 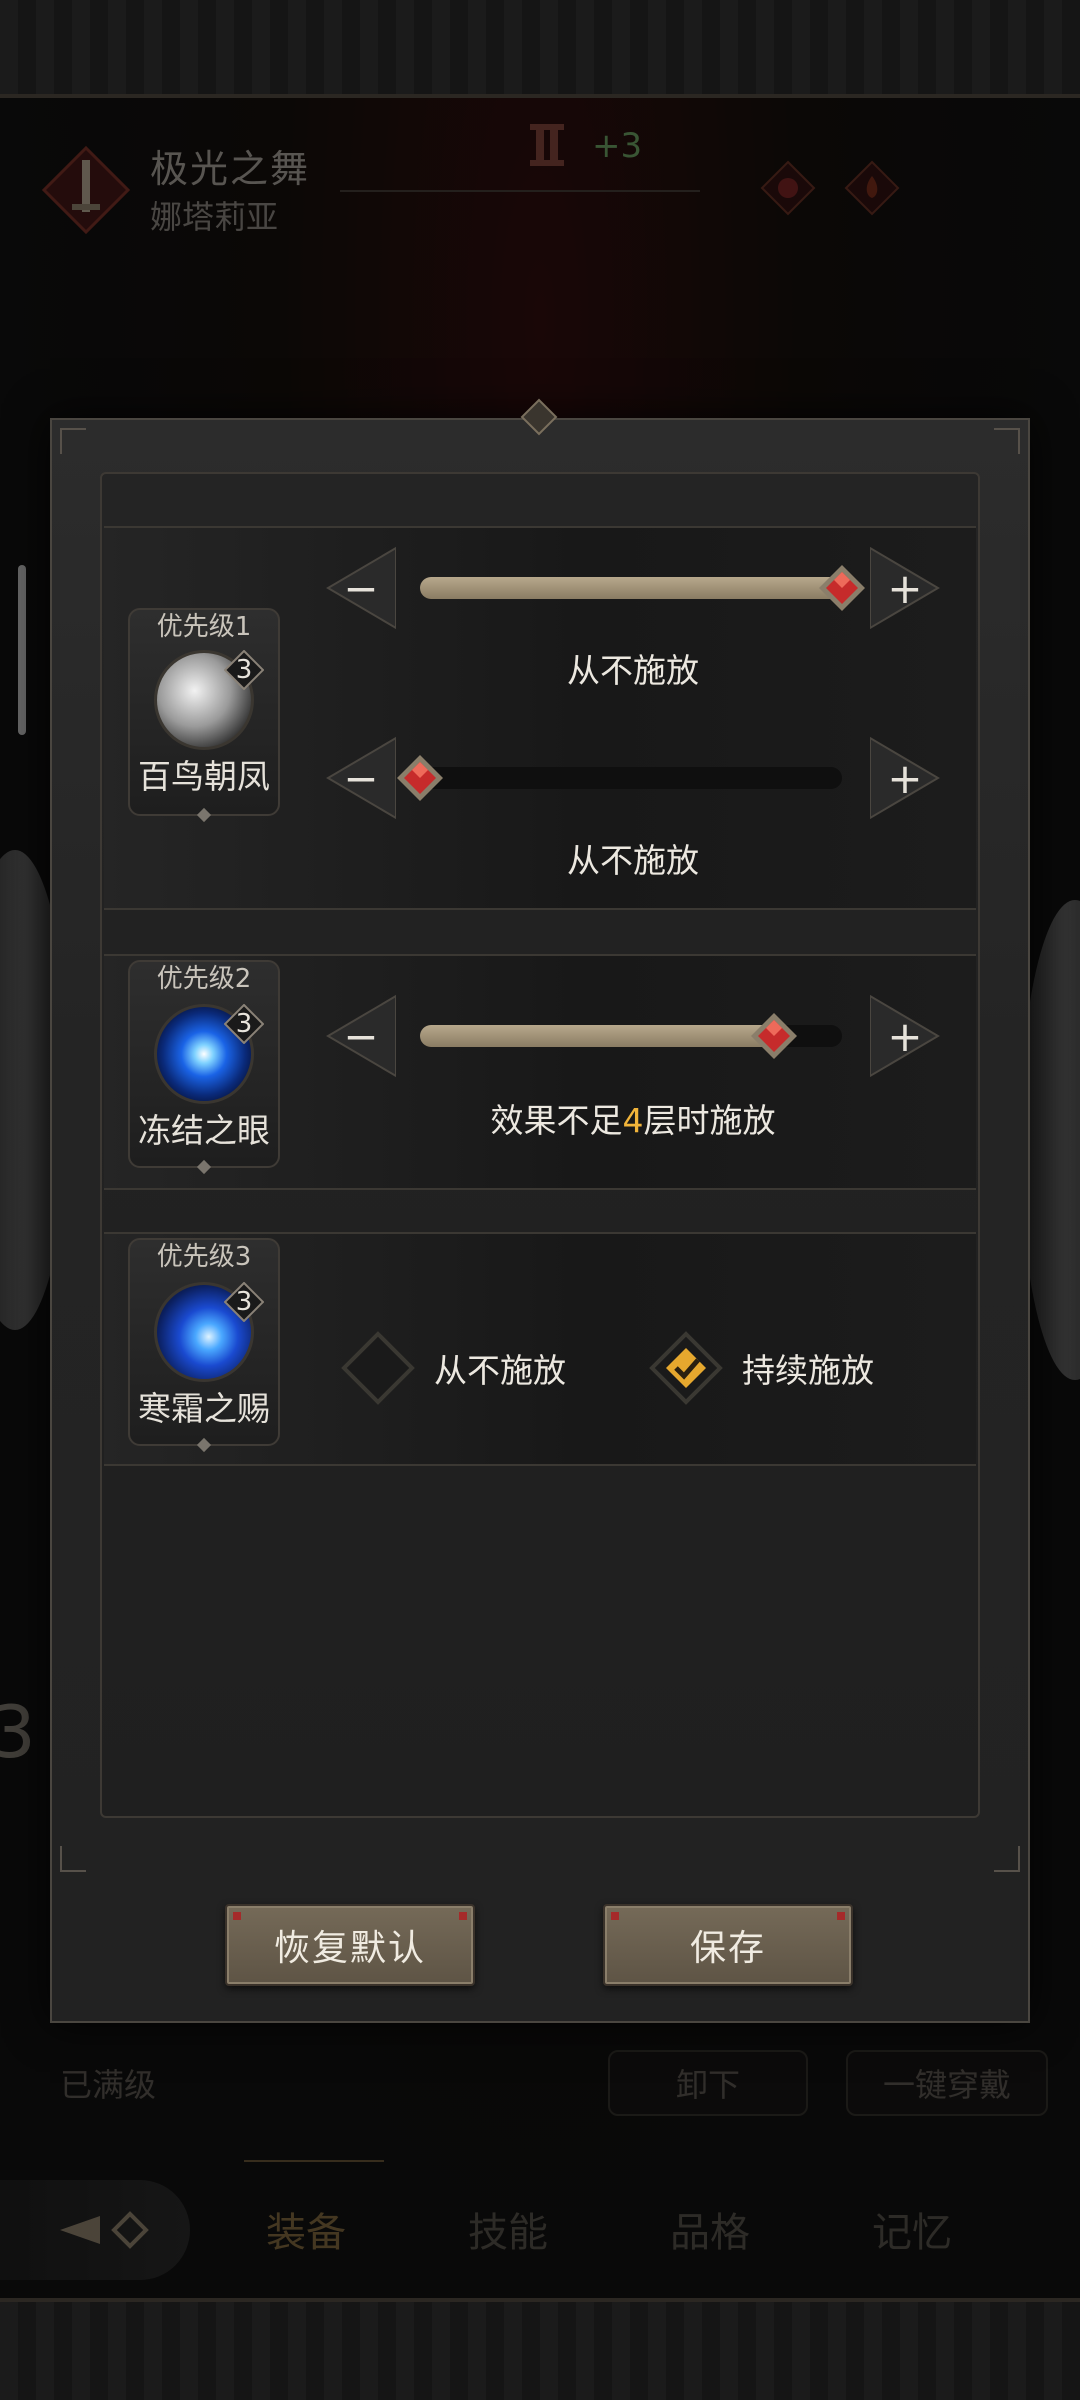 I want to click on radio-checked-icon, so click(x=686, y=1368).